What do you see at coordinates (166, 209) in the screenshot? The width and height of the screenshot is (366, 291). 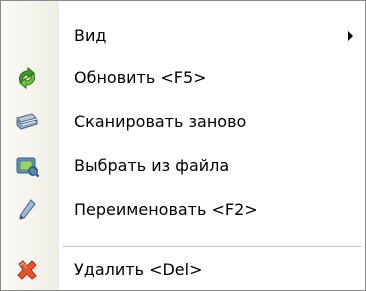 I see `menu-item-label: Переименовать <F2>` at bounding box center [166, 209].